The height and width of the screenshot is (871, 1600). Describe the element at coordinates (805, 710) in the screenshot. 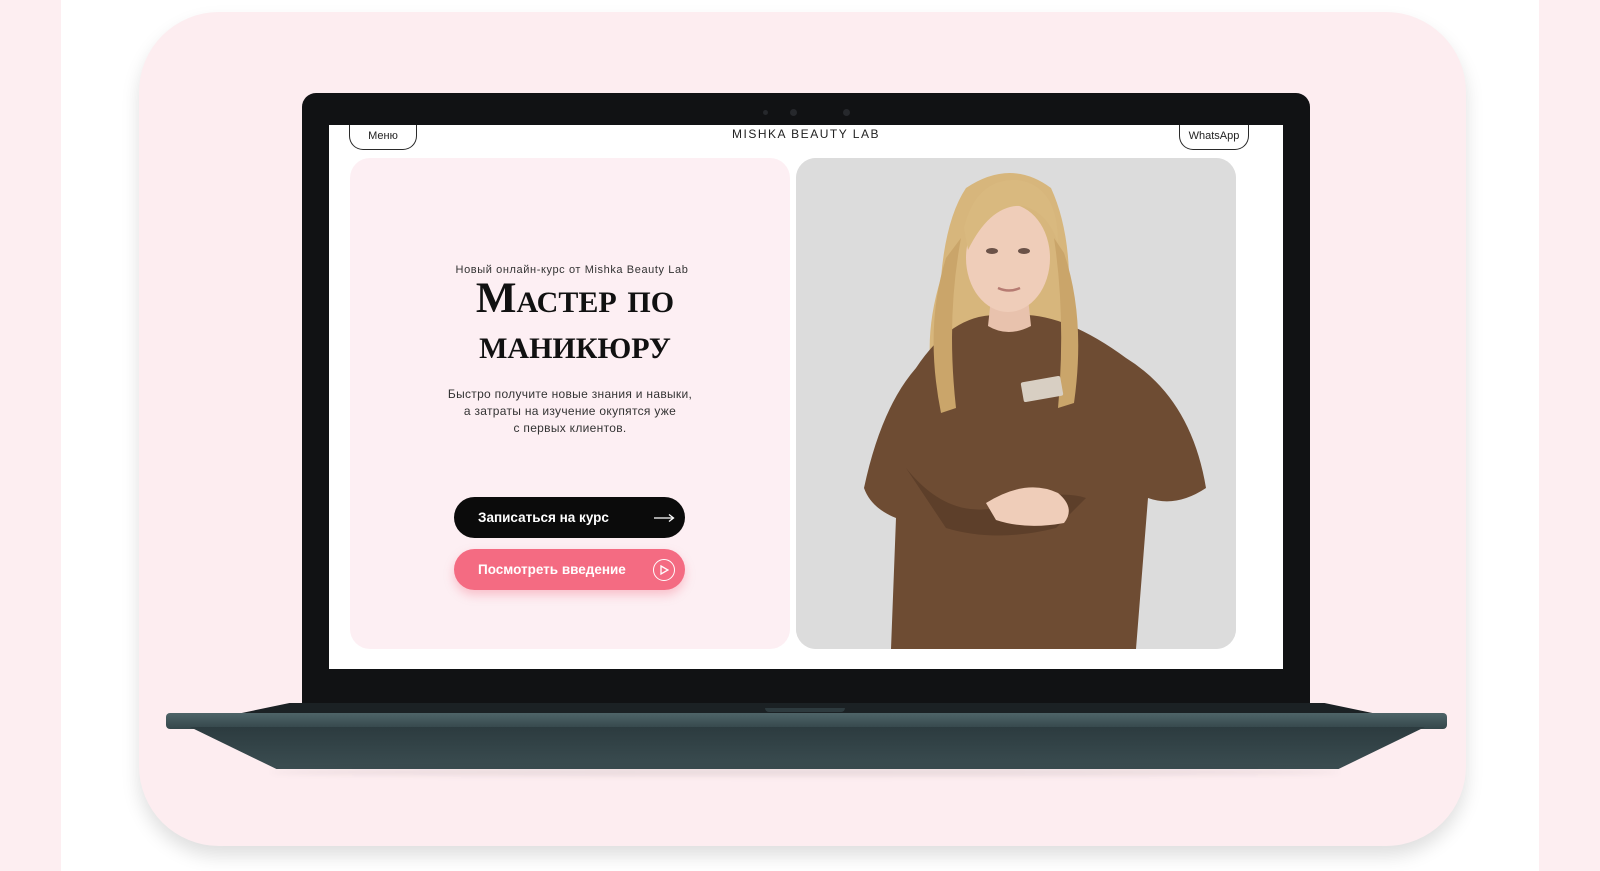

I see `laptop-notch` at that location.